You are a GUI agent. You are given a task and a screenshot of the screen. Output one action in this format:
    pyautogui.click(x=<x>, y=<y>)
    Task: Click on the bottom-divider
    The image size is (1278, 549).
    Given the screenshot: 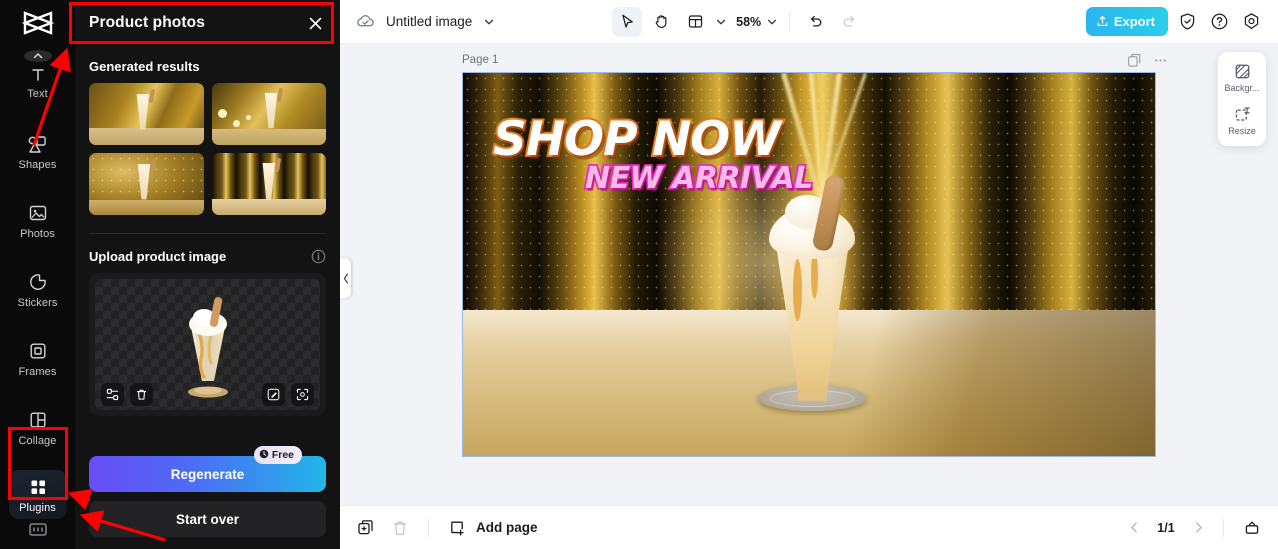 What is the action you would take?
    pyautogui.click(x=428, y=527)
    